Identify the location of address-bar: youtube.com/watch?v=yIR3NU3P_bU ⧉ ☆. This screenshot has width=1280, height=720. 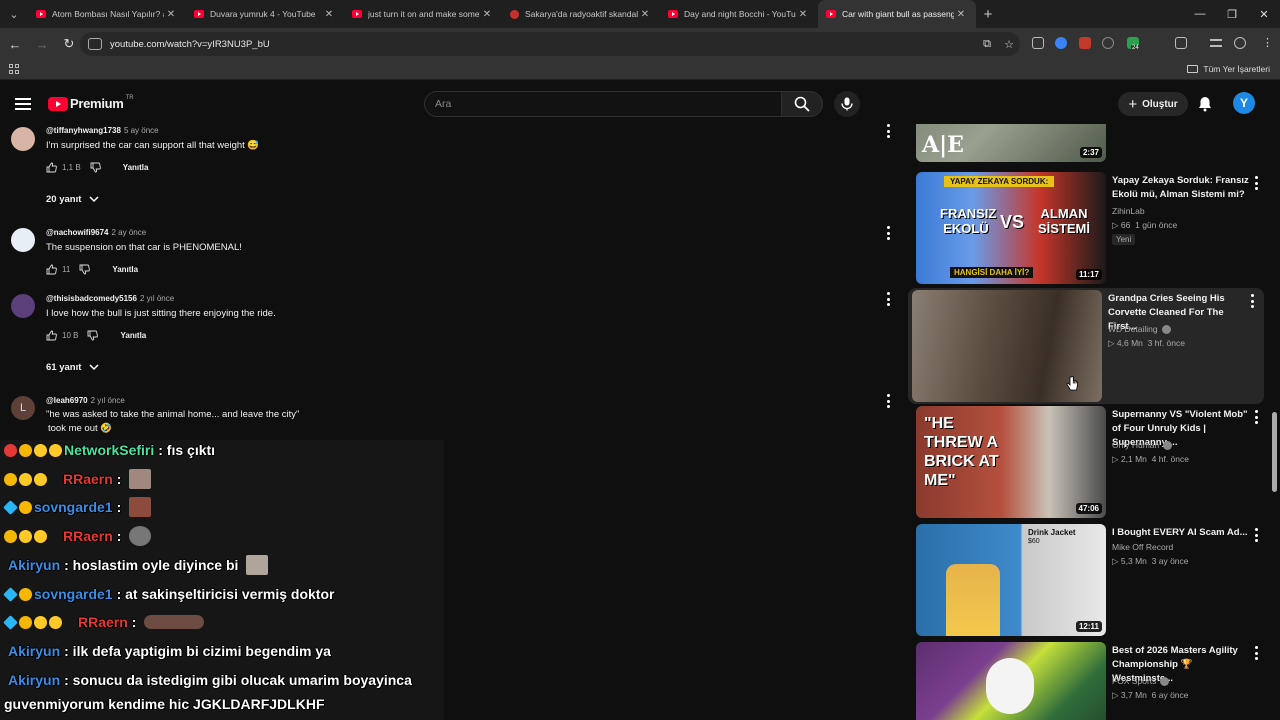
(550, 44).